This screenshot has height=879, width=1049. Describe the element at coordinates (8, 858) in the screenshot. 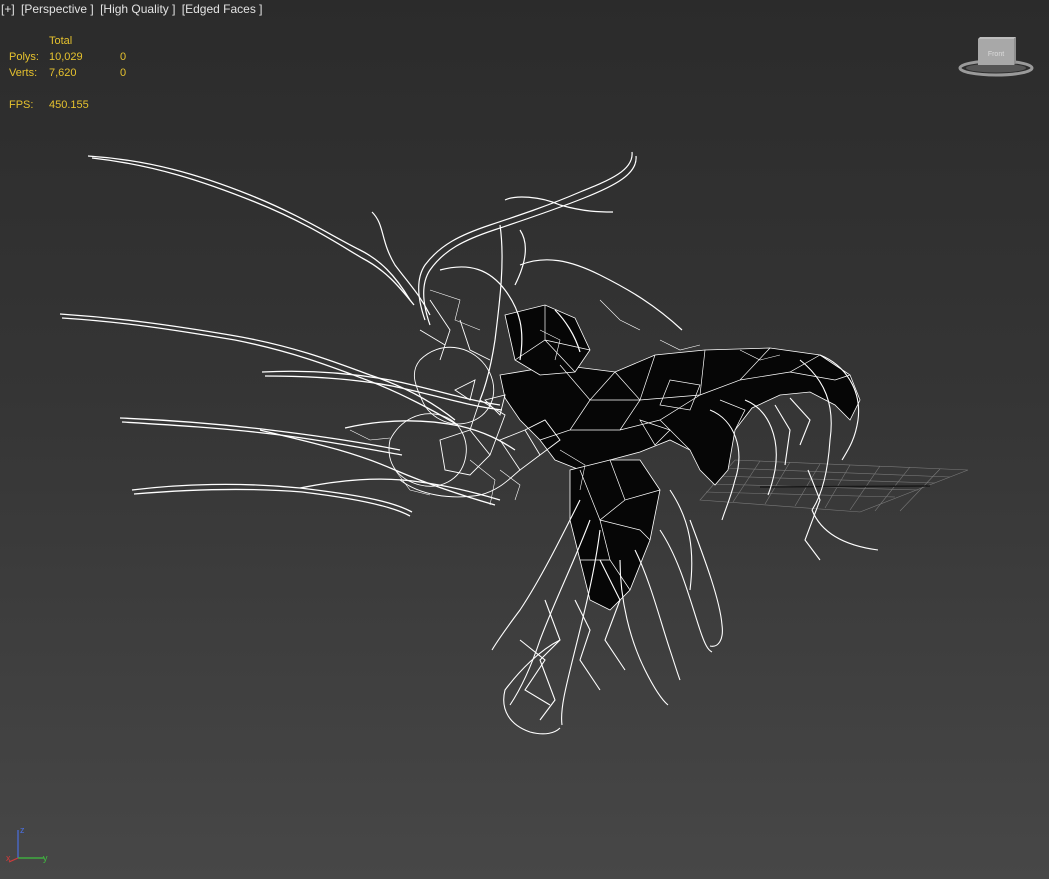

I see `axis-x-label: x` at that location.